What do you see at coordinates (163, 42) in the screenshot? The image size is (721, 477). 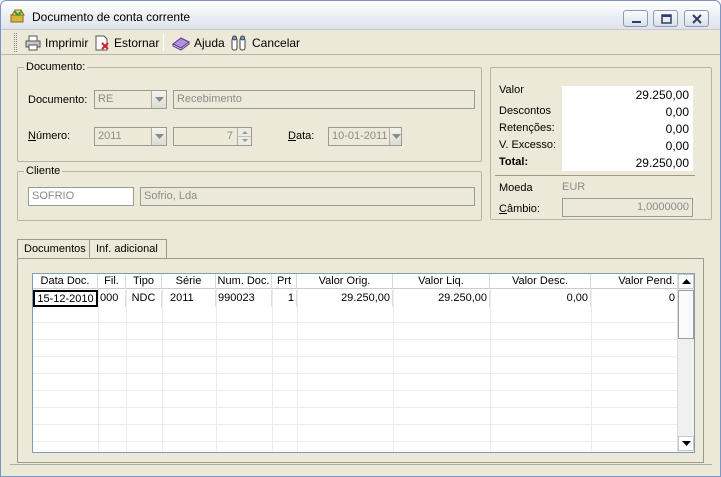 I see `toolbar-separator` at bounding box center [163, 42].